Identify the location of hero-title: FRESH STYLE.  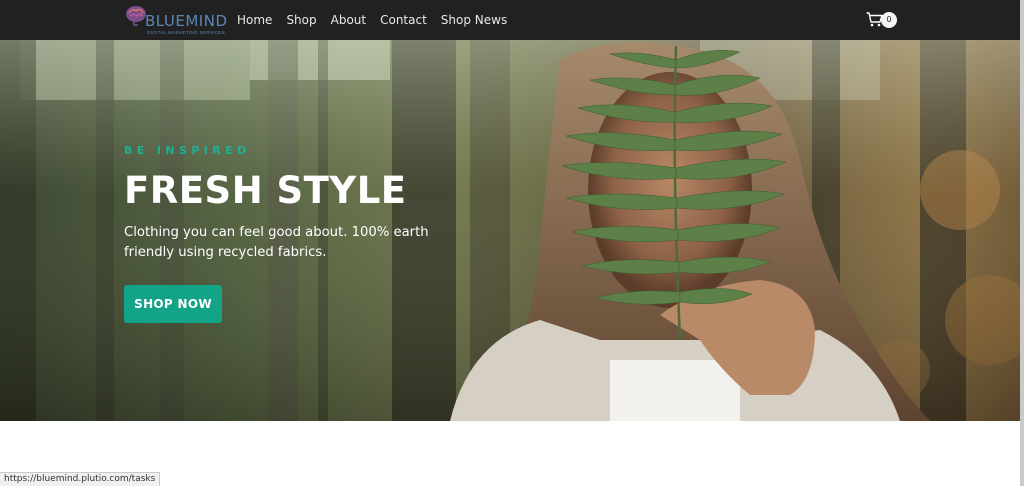
(265, 190).